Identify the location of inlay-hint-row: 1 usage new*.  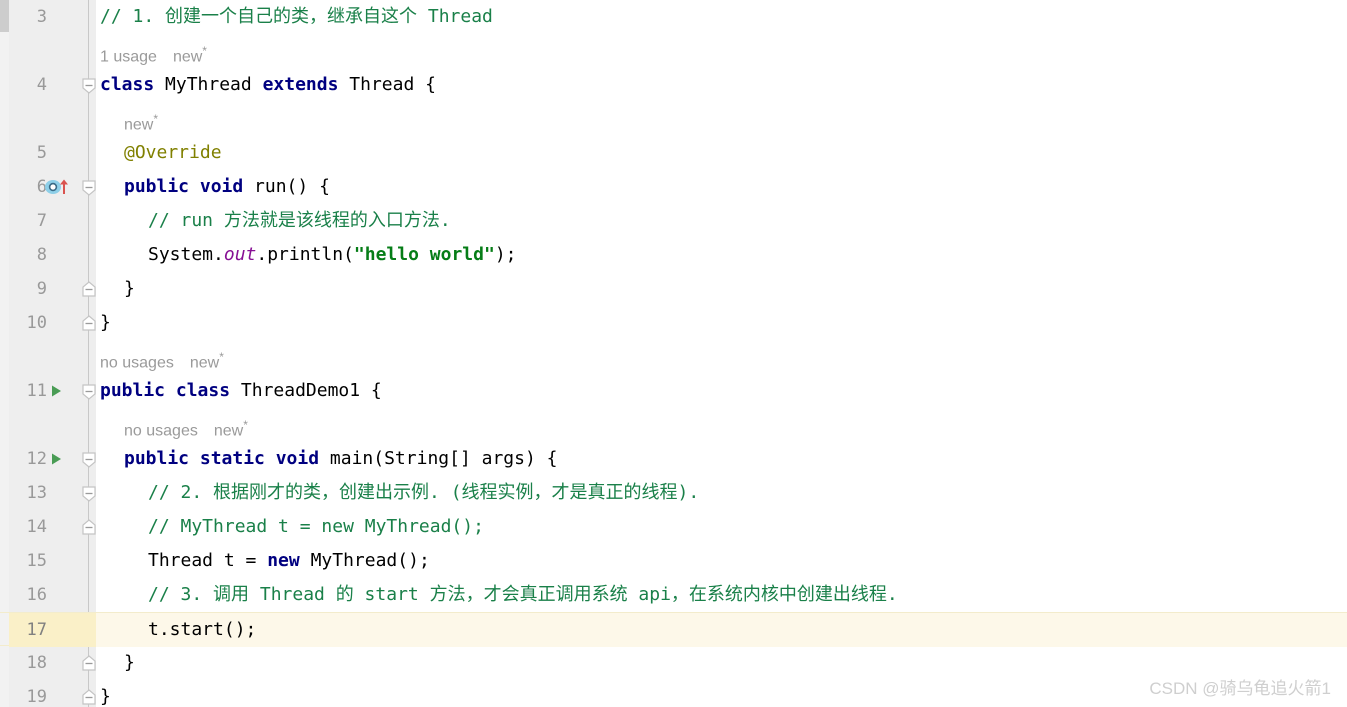
(151, 51).